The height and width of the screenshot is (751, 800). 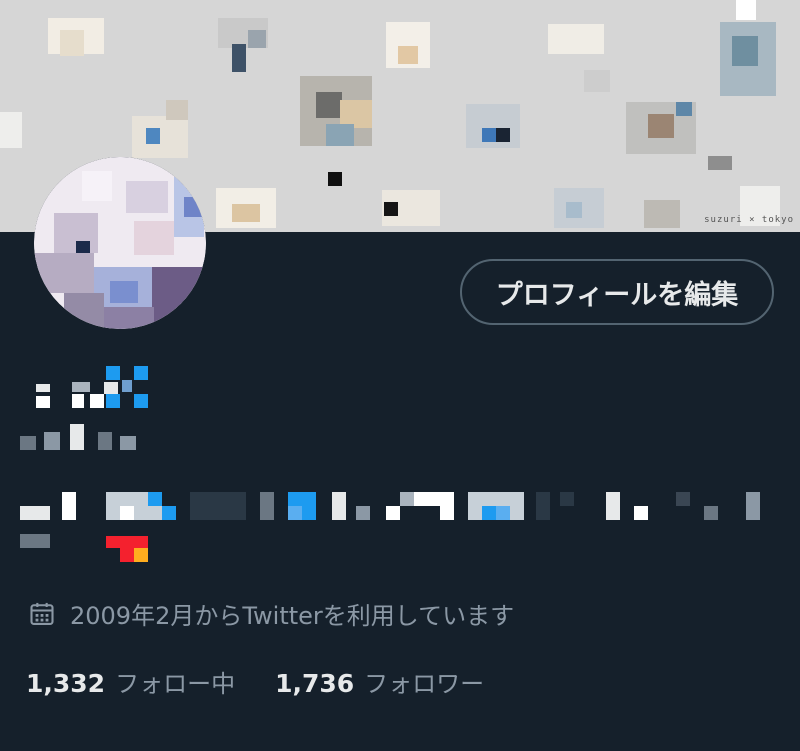 I want to click on following-count: 1,332, so click(x=66, y=683).